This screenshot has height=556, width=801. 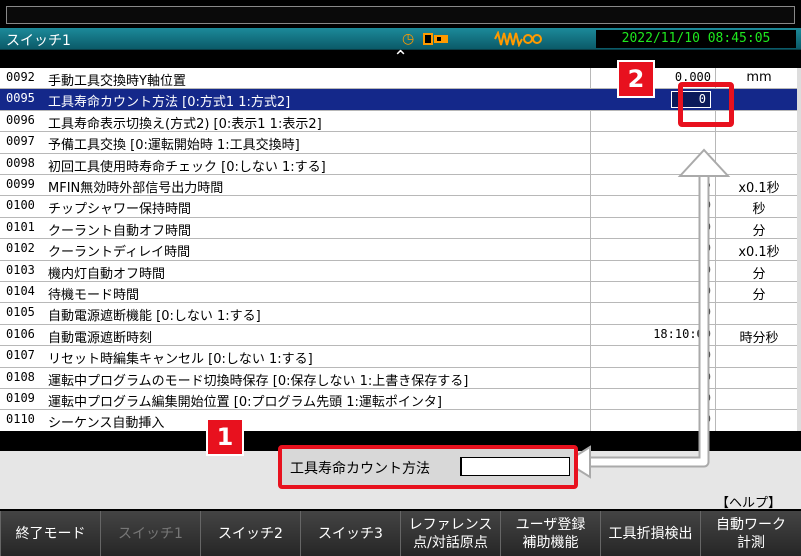 I want to click on value-input, so click(x=515, y=466).